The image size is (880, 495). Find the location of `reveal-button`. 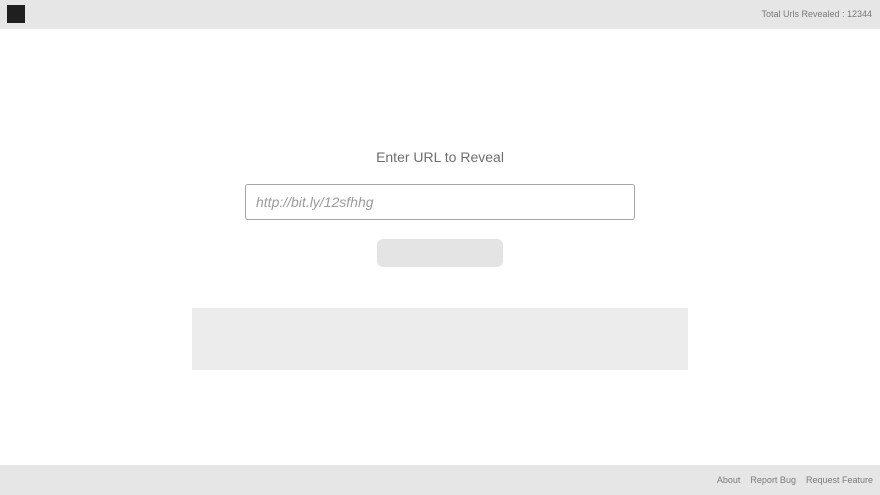

reveal-button is located at coordinates (440, 253).